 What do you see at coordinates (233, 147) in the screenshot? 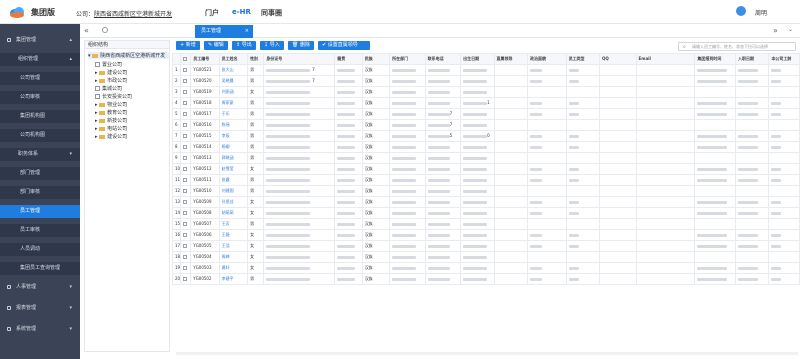
I see `employee-name: 杨柳` at bounding box center [233, 147].